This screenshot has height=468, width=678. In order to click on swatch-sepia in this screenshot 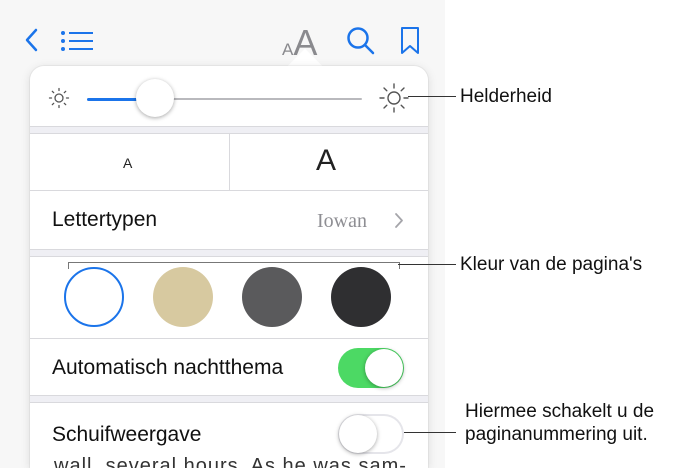, I will do `click(183, 297)`.